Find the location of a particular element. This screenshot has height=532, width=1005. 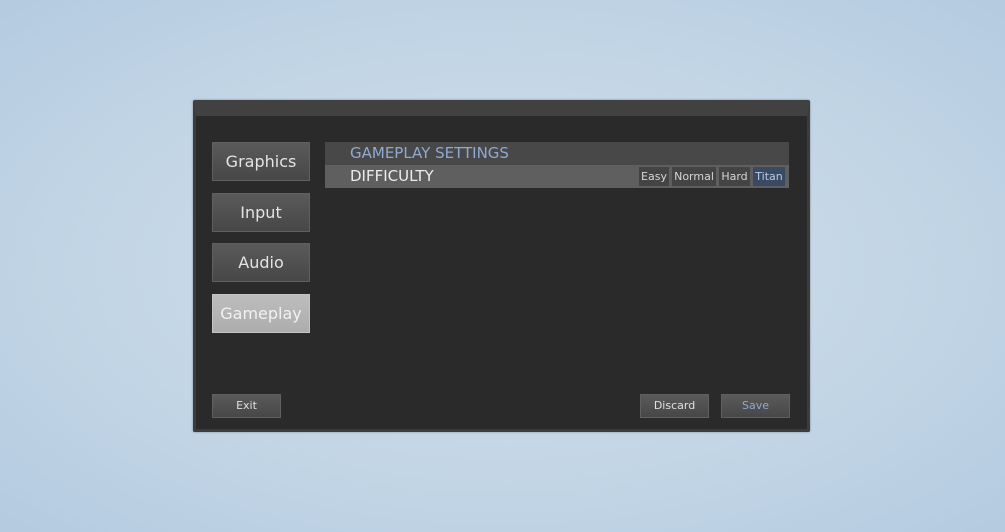

difficulty-label: DIFFICULTY is located at coordinates (392, 176).